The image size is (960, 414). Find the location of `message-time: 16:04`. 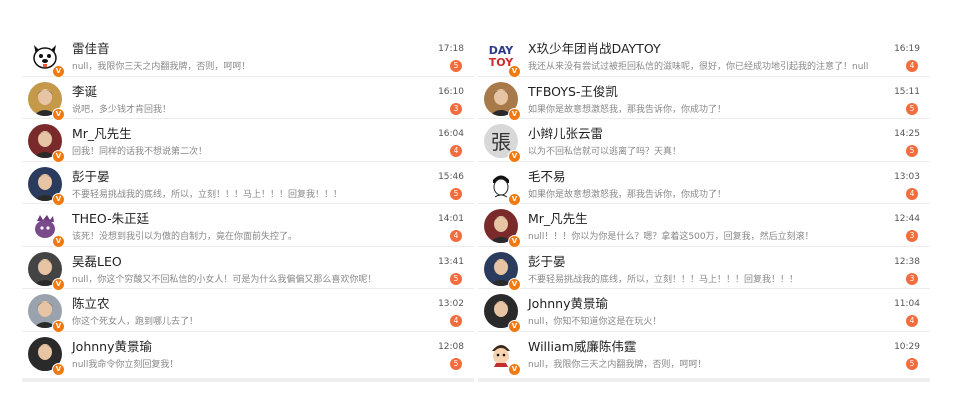

message-time: 16:04 is located at coordinates (451, 134).